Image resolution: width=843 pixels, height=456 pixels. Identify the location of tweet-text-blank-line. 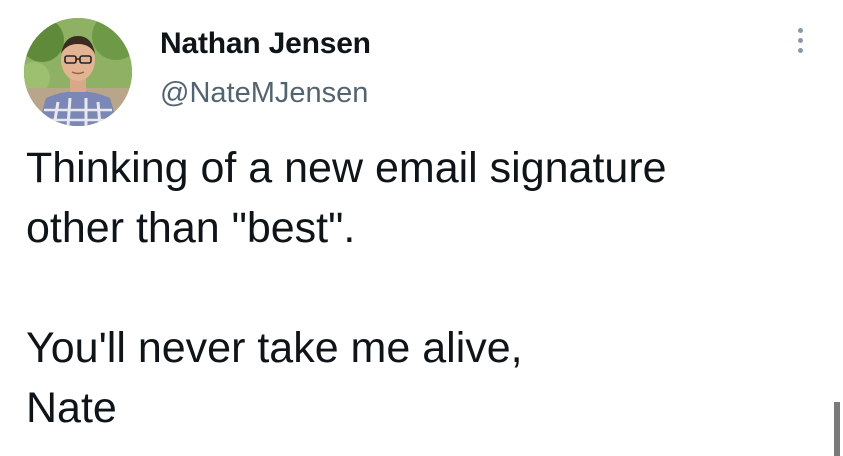
(426, 288).